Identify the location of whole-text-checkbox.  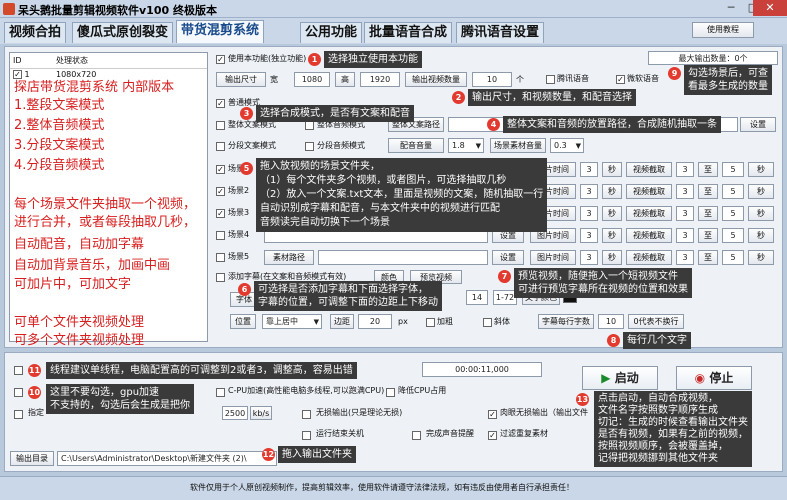
(220, 125).